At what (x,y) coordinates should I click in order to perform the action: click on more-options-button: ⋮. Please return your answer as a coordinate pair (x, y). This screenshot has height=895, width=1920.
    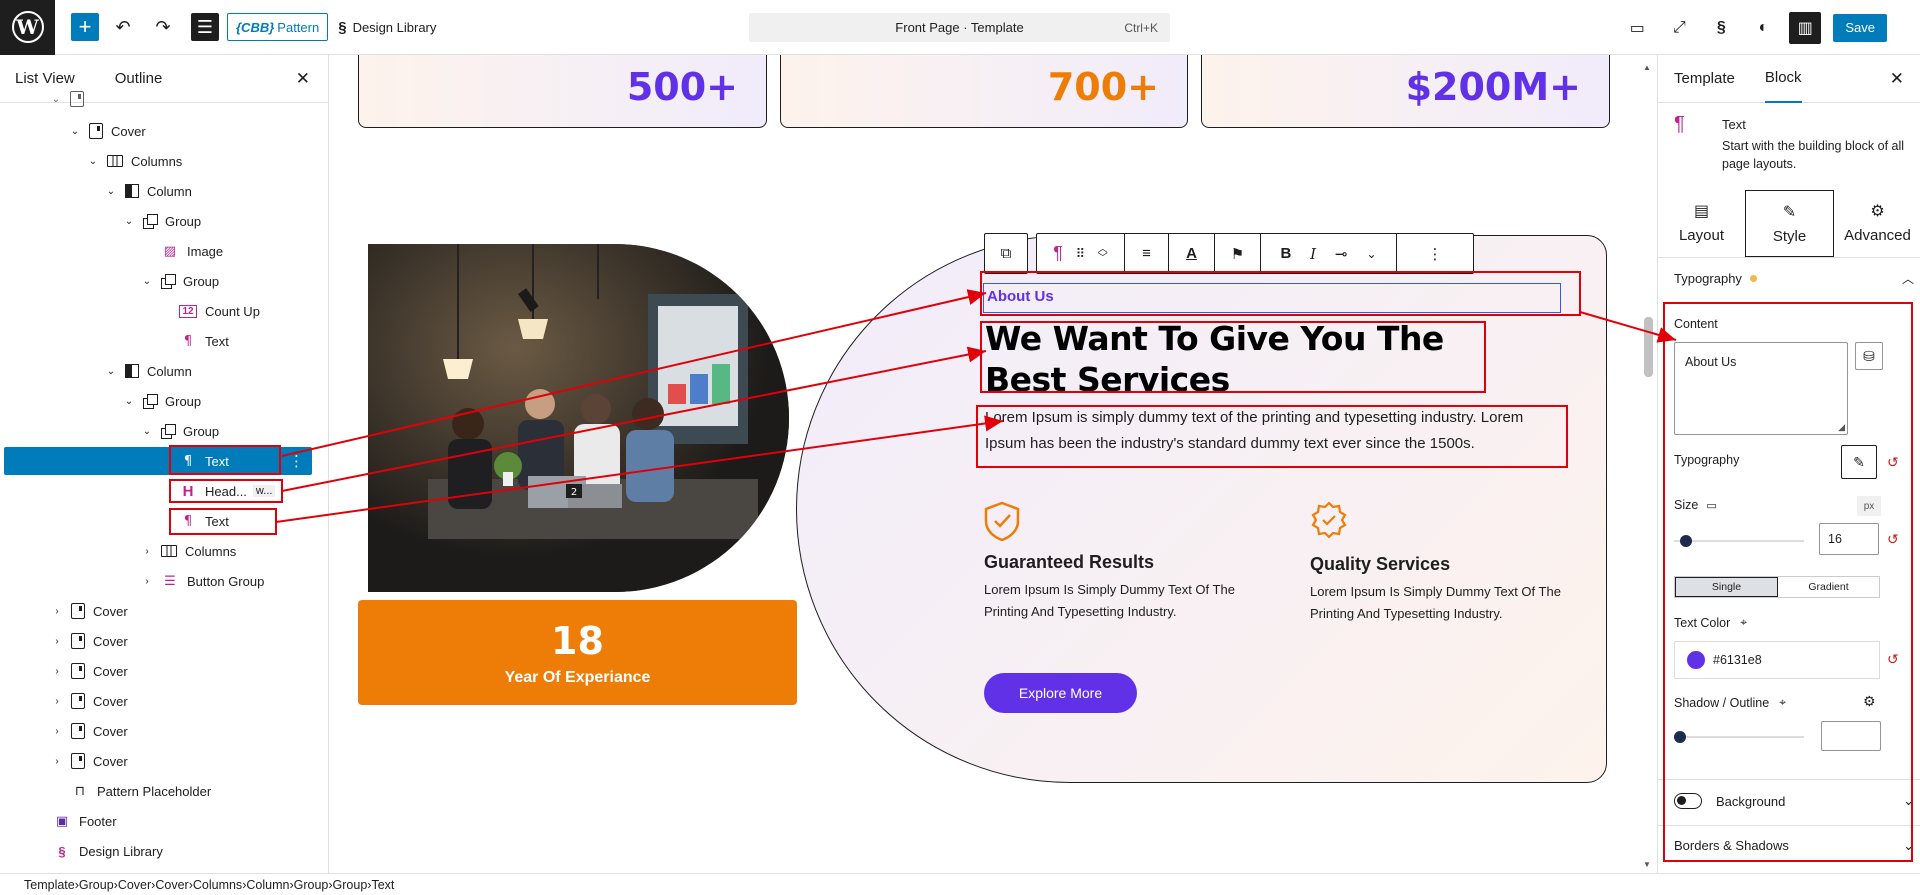
    Looking at the image, I should click on (1435, 253).